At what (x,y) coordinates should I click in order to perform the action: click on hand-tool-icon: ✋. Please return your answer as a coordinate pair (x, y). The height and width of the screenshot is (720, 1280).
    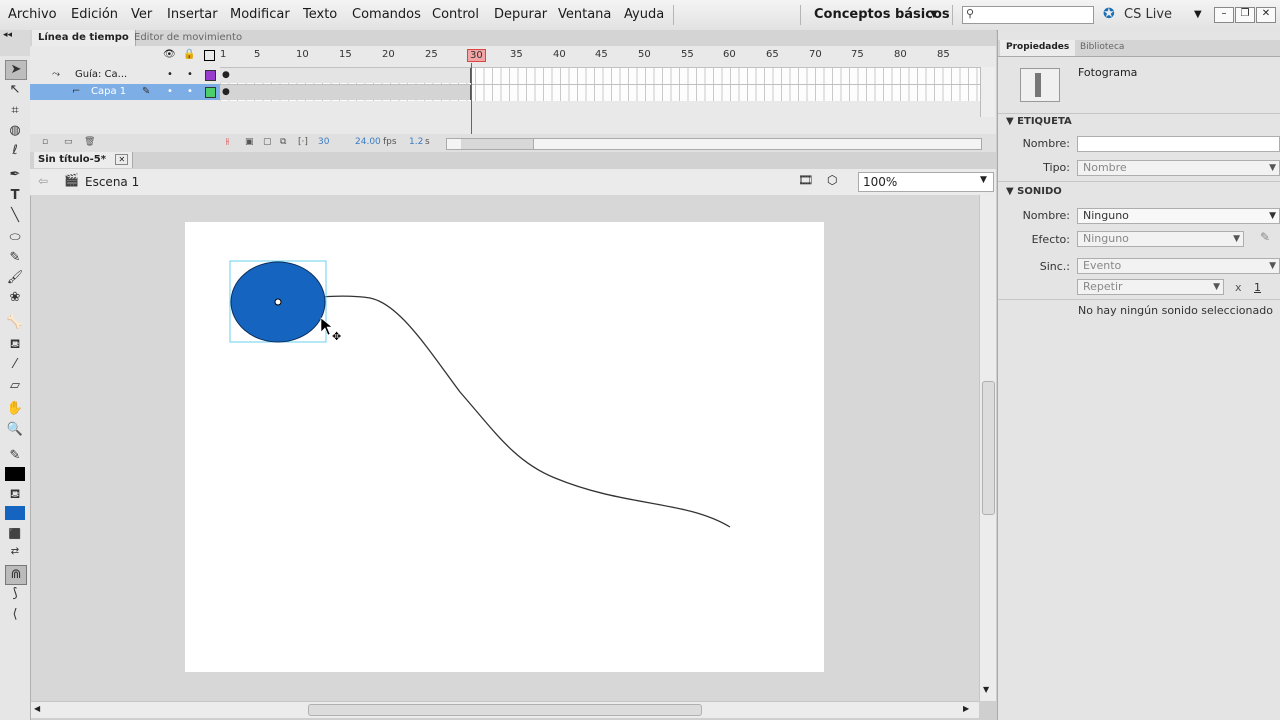
    Looking at the image, I should click on (15, 409).